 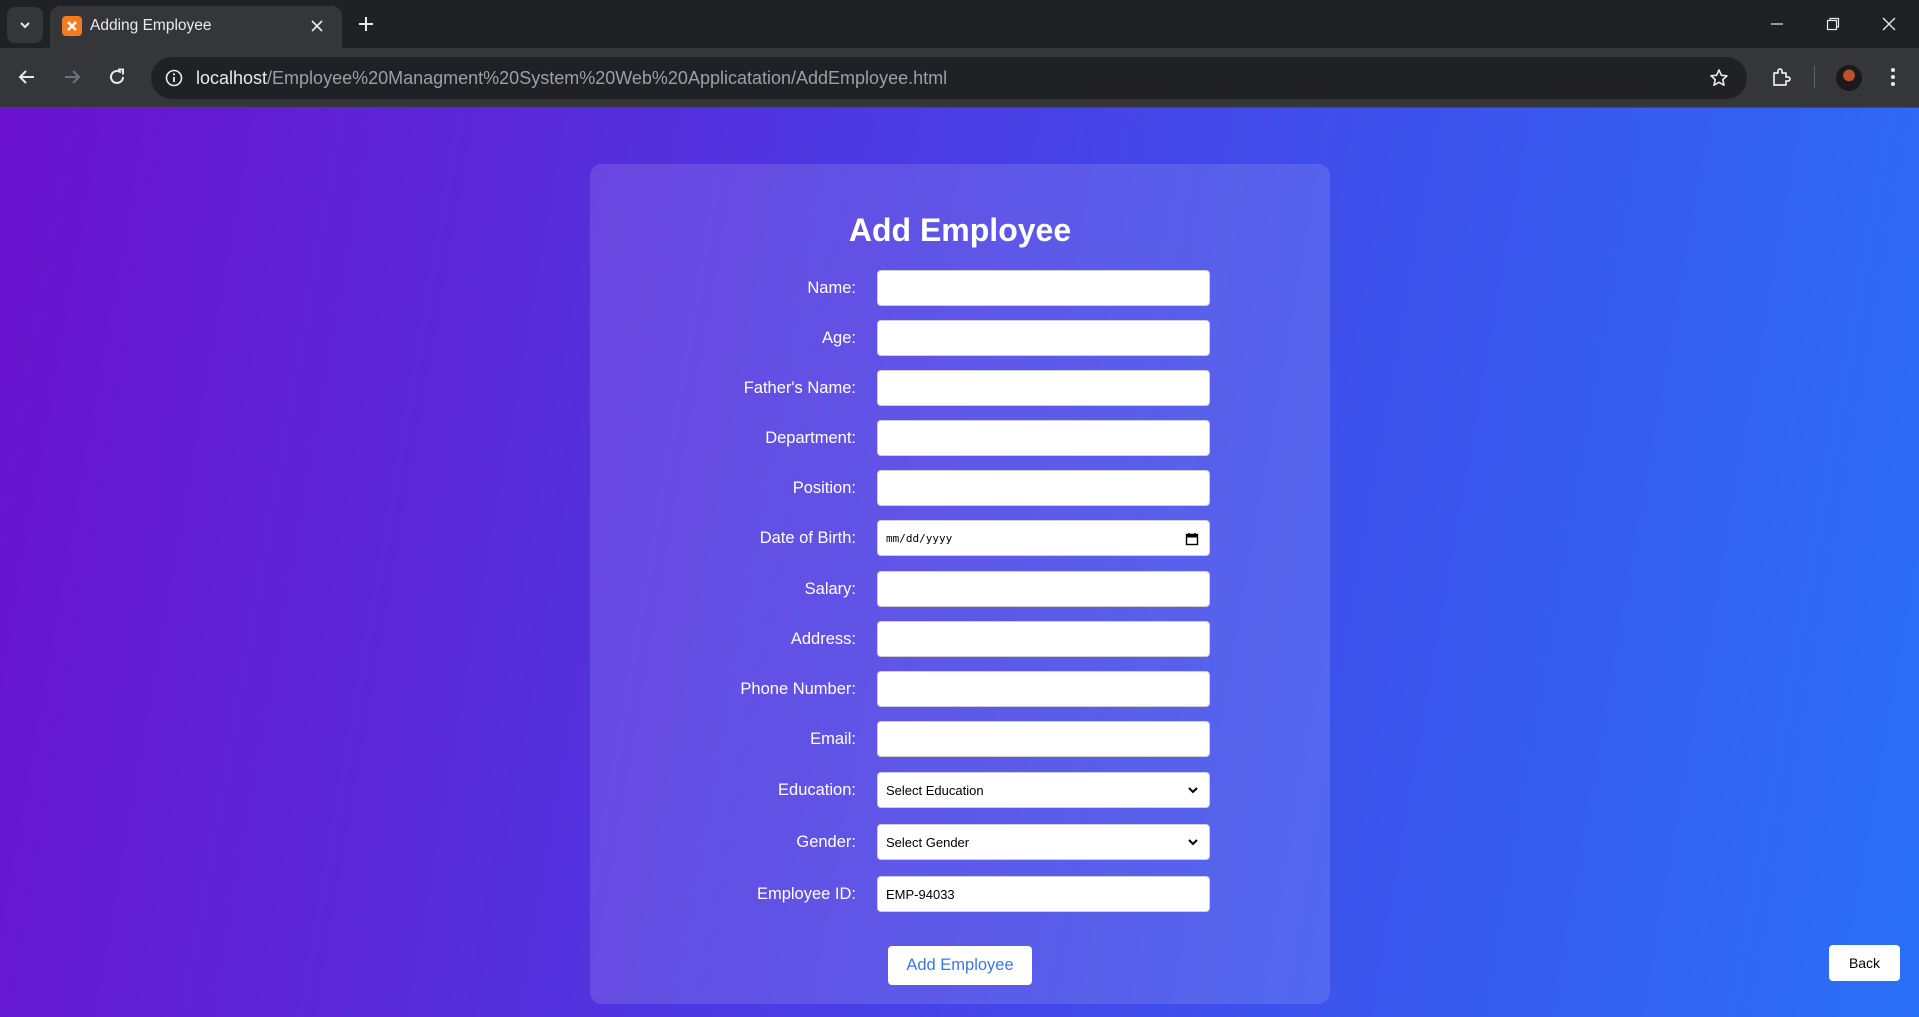 I want to click on form-row-education: Education: Select Education, so click(x=960, y=790).